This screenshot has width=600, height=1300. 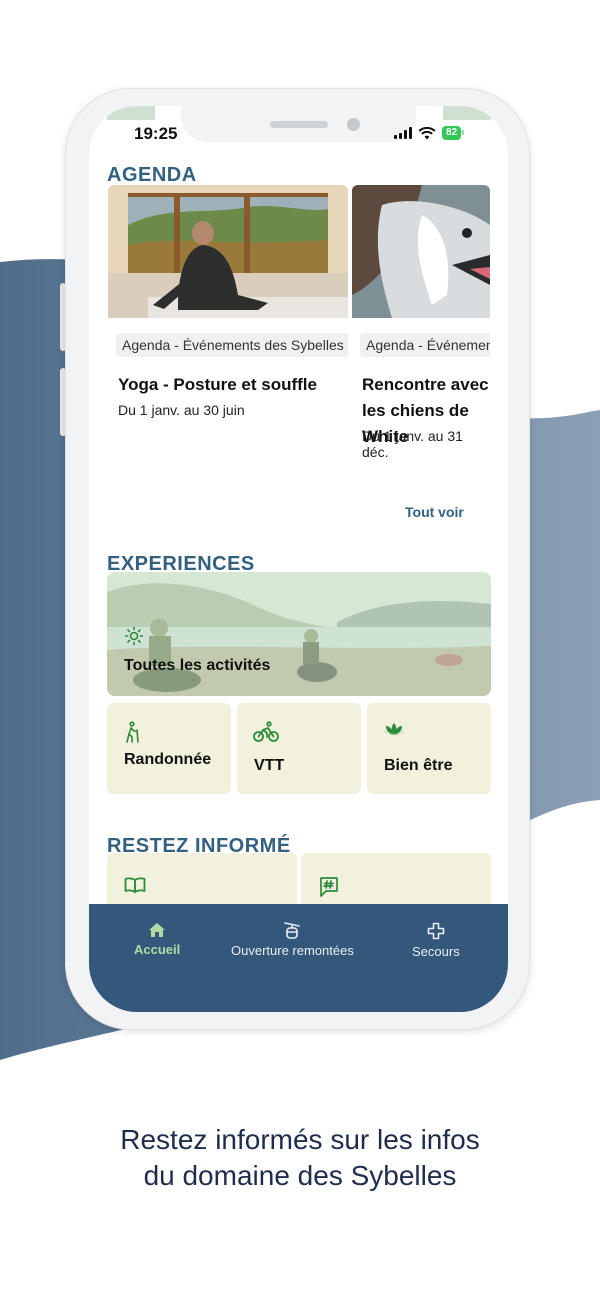 I want to click on tab-label: Secours, so click(x=436, y=951).